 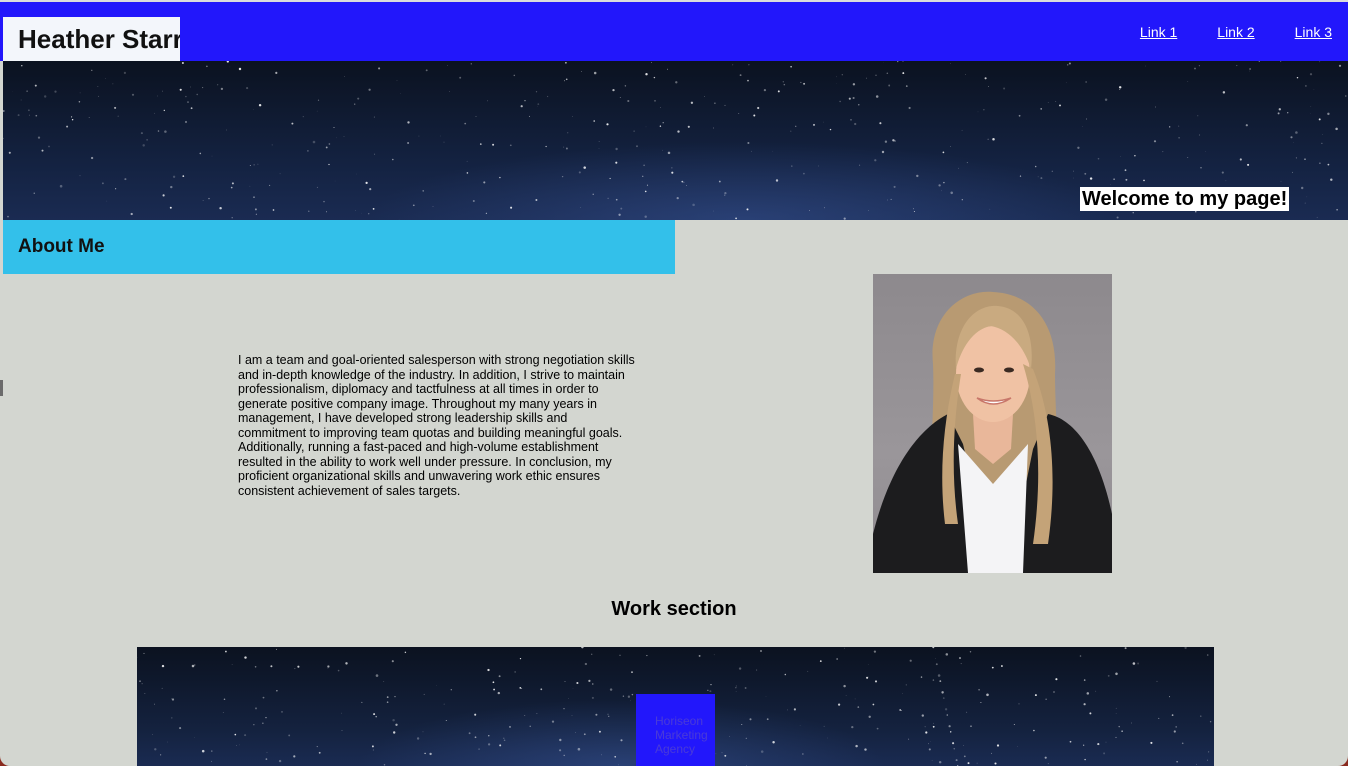 I want to click on nav-link-3: Link 3, so click(x=1313, y=32).